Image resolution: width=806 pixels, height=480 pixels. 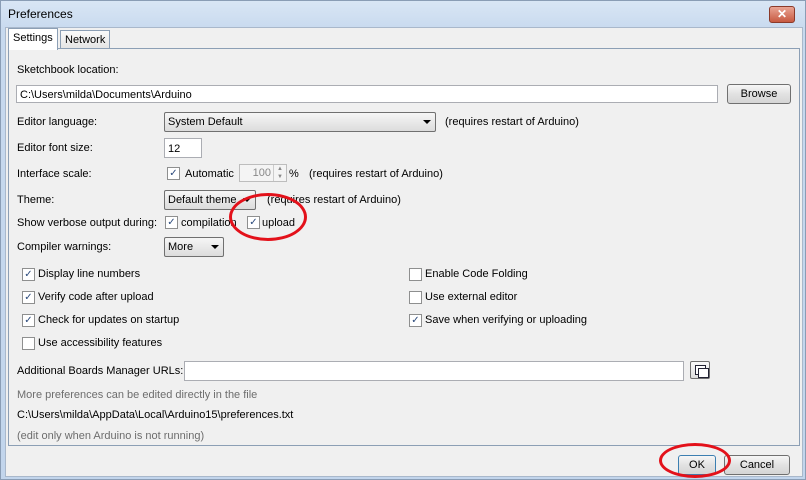 What do you see at coordinates (54, 174) in the screenshot?
I see `interface-scale-label: Interface scale:` at bounding box center [54, 174].